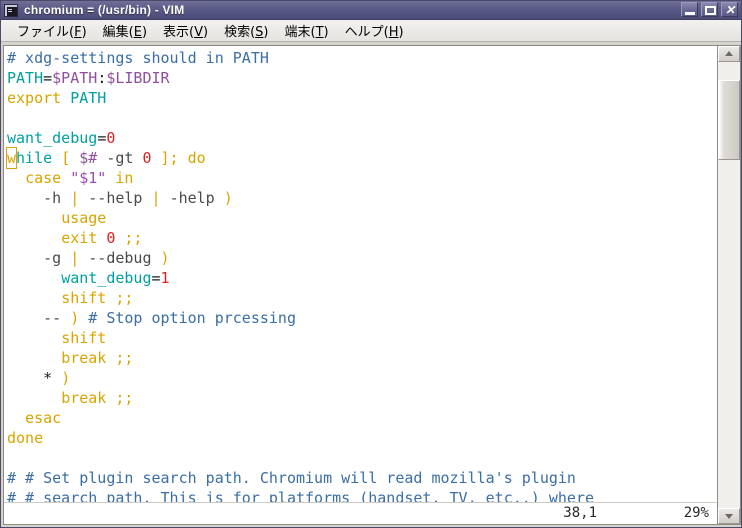  What do you see at coordinates (78, 32) in the screenshot?
I see `menu-file-accel: F` at bounding box center [78, 32].